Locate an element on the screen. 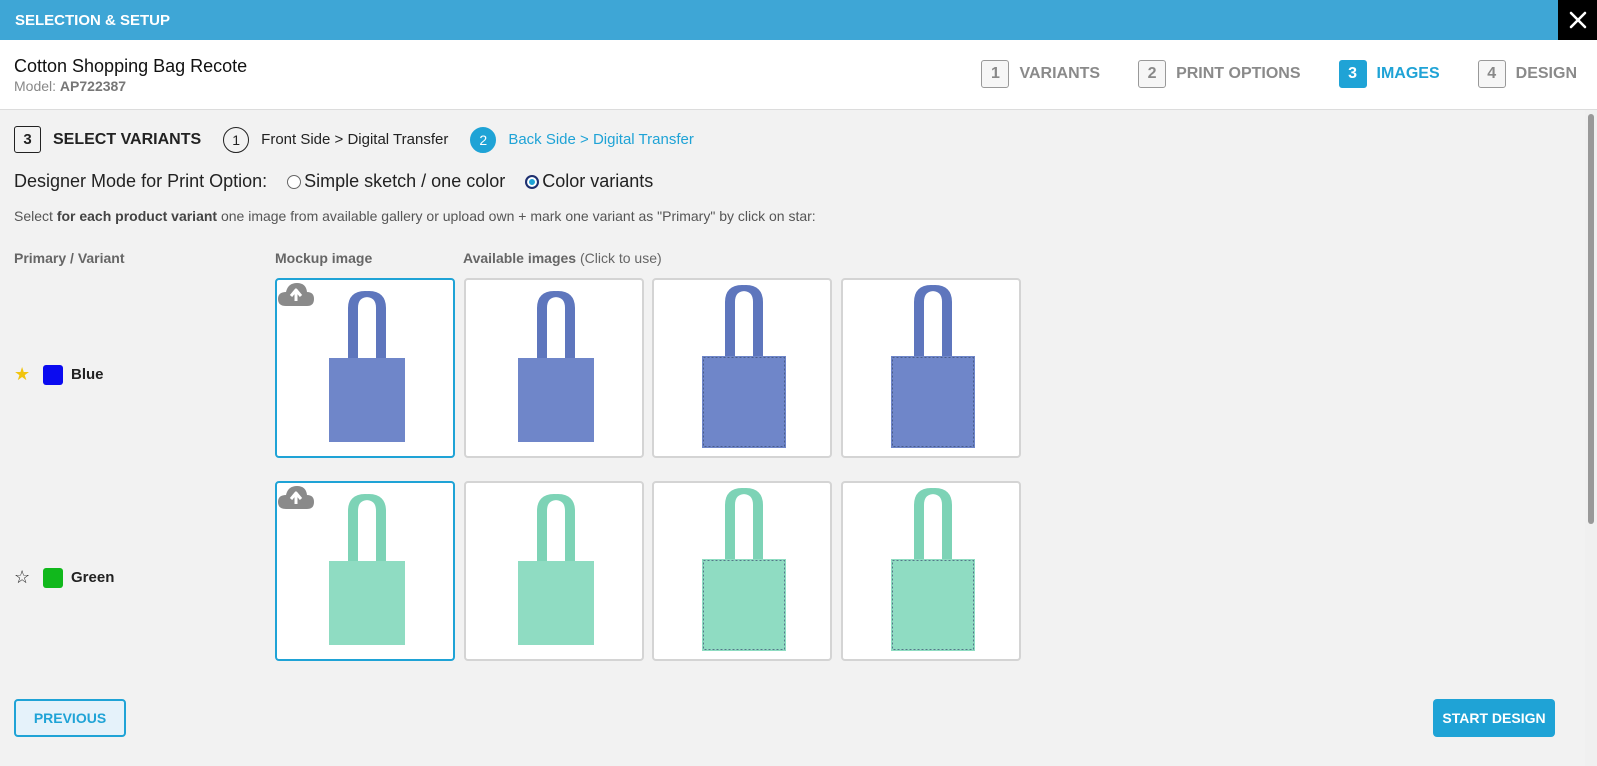  previous-button: PREVIOUS is located at coordinates (70, 718).